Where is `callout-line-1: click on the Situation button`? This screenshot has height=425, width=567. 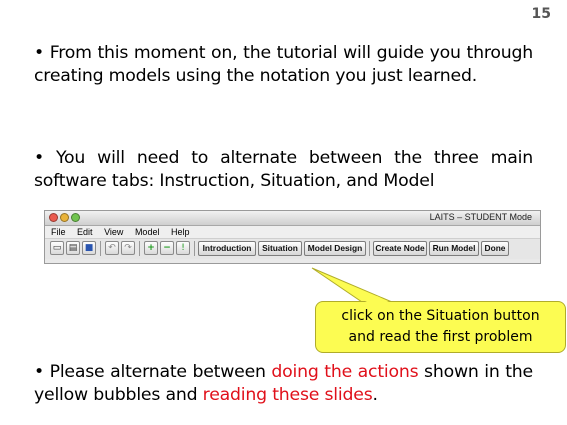
callout-line-1: click on the Situation button is located at coordinates (440, 316).